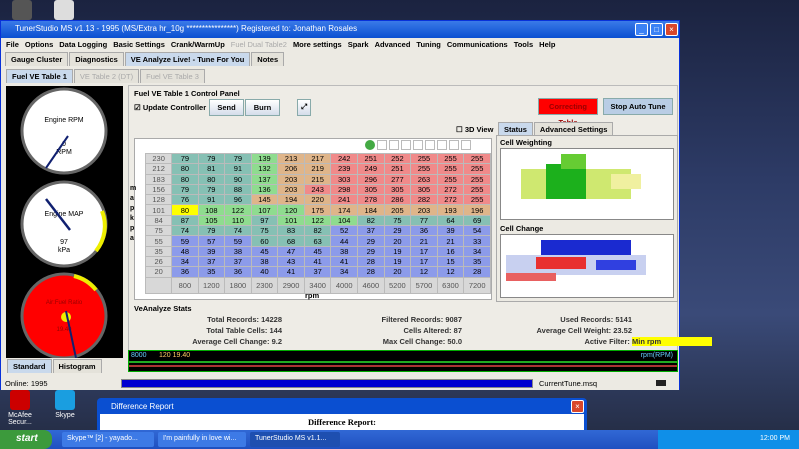 The image size is (799, 449). Describe the element at coordinates (291, 231) in the screenshot. I see `ve-cell: 83` at that location.